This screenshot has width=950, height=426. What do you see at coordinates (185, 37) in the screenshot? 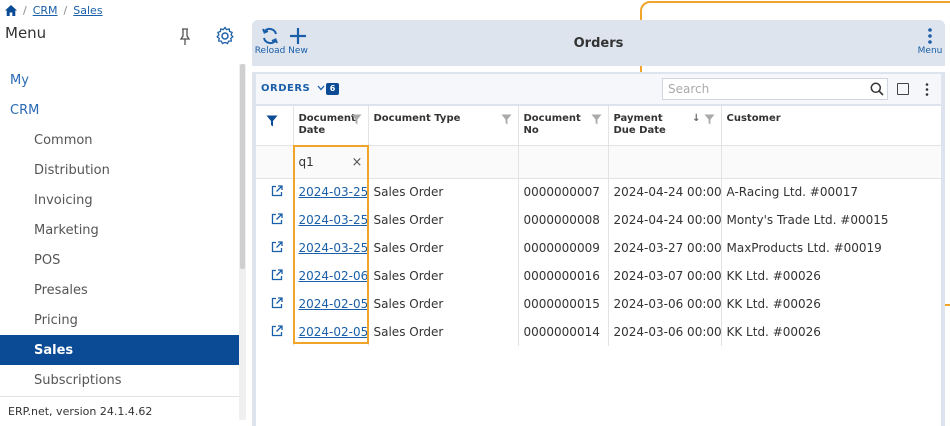
I see `pin-icon` at bounding box center [185, 37].